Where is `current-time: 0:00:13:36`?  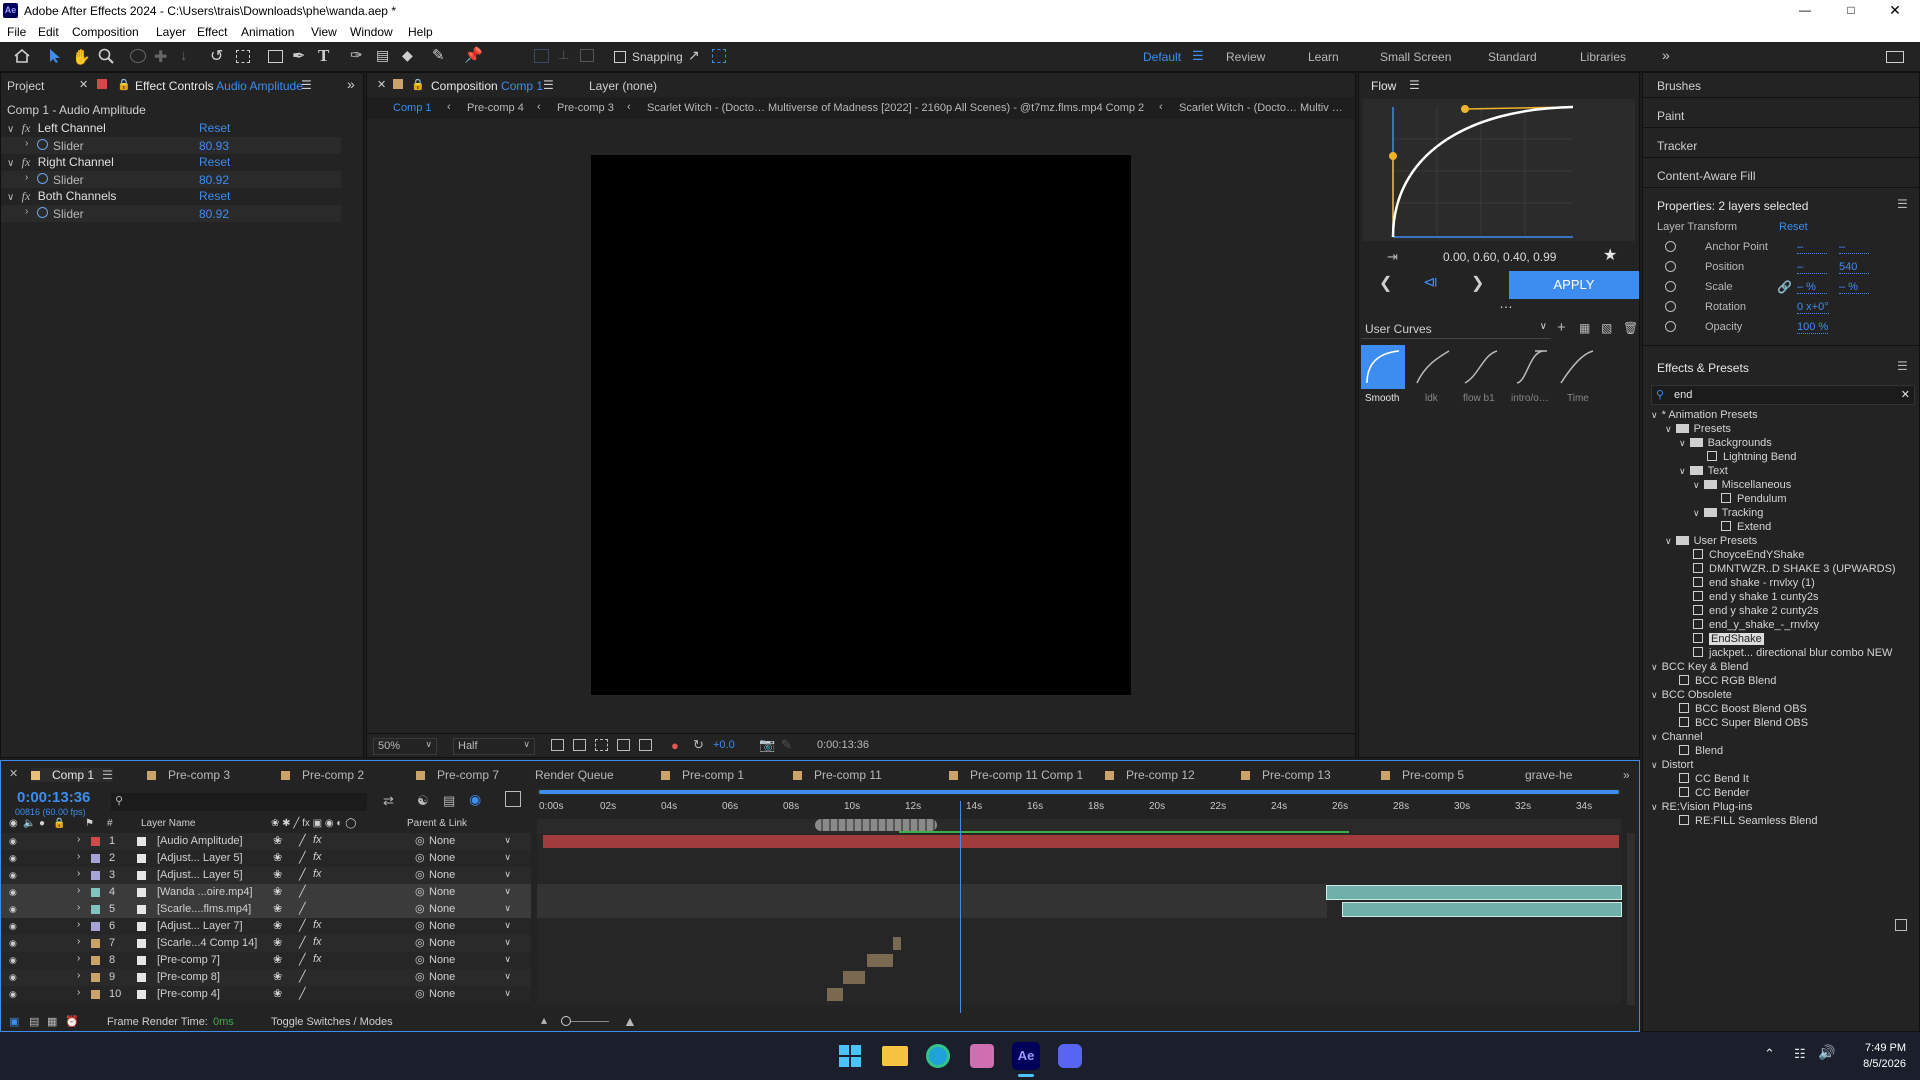
current-time: 0:00:13:36 is located at coordinates (53, 797).